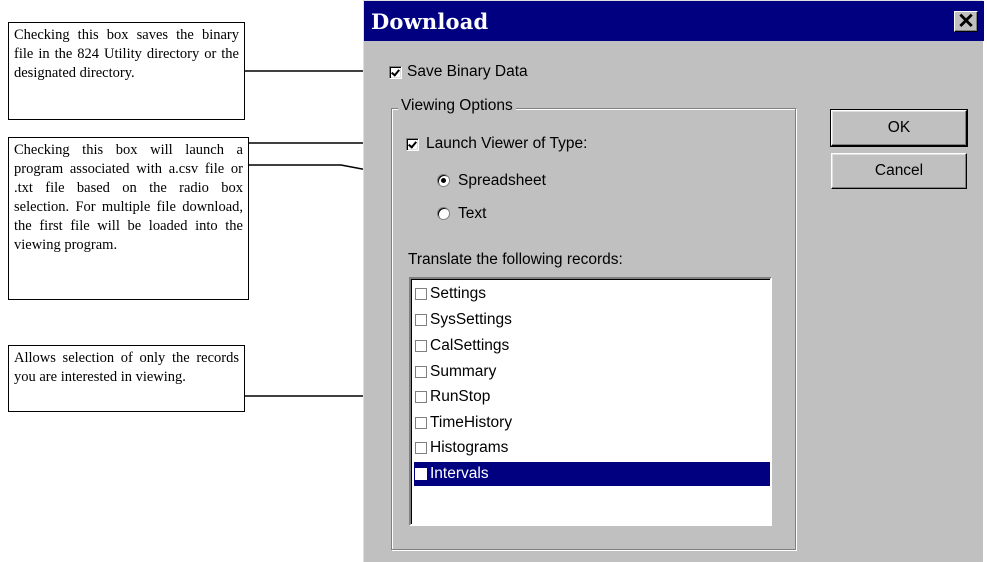 This screenshot has height=562, width=987. I want to click on record-label: TimeHistory, so click(471, 422).